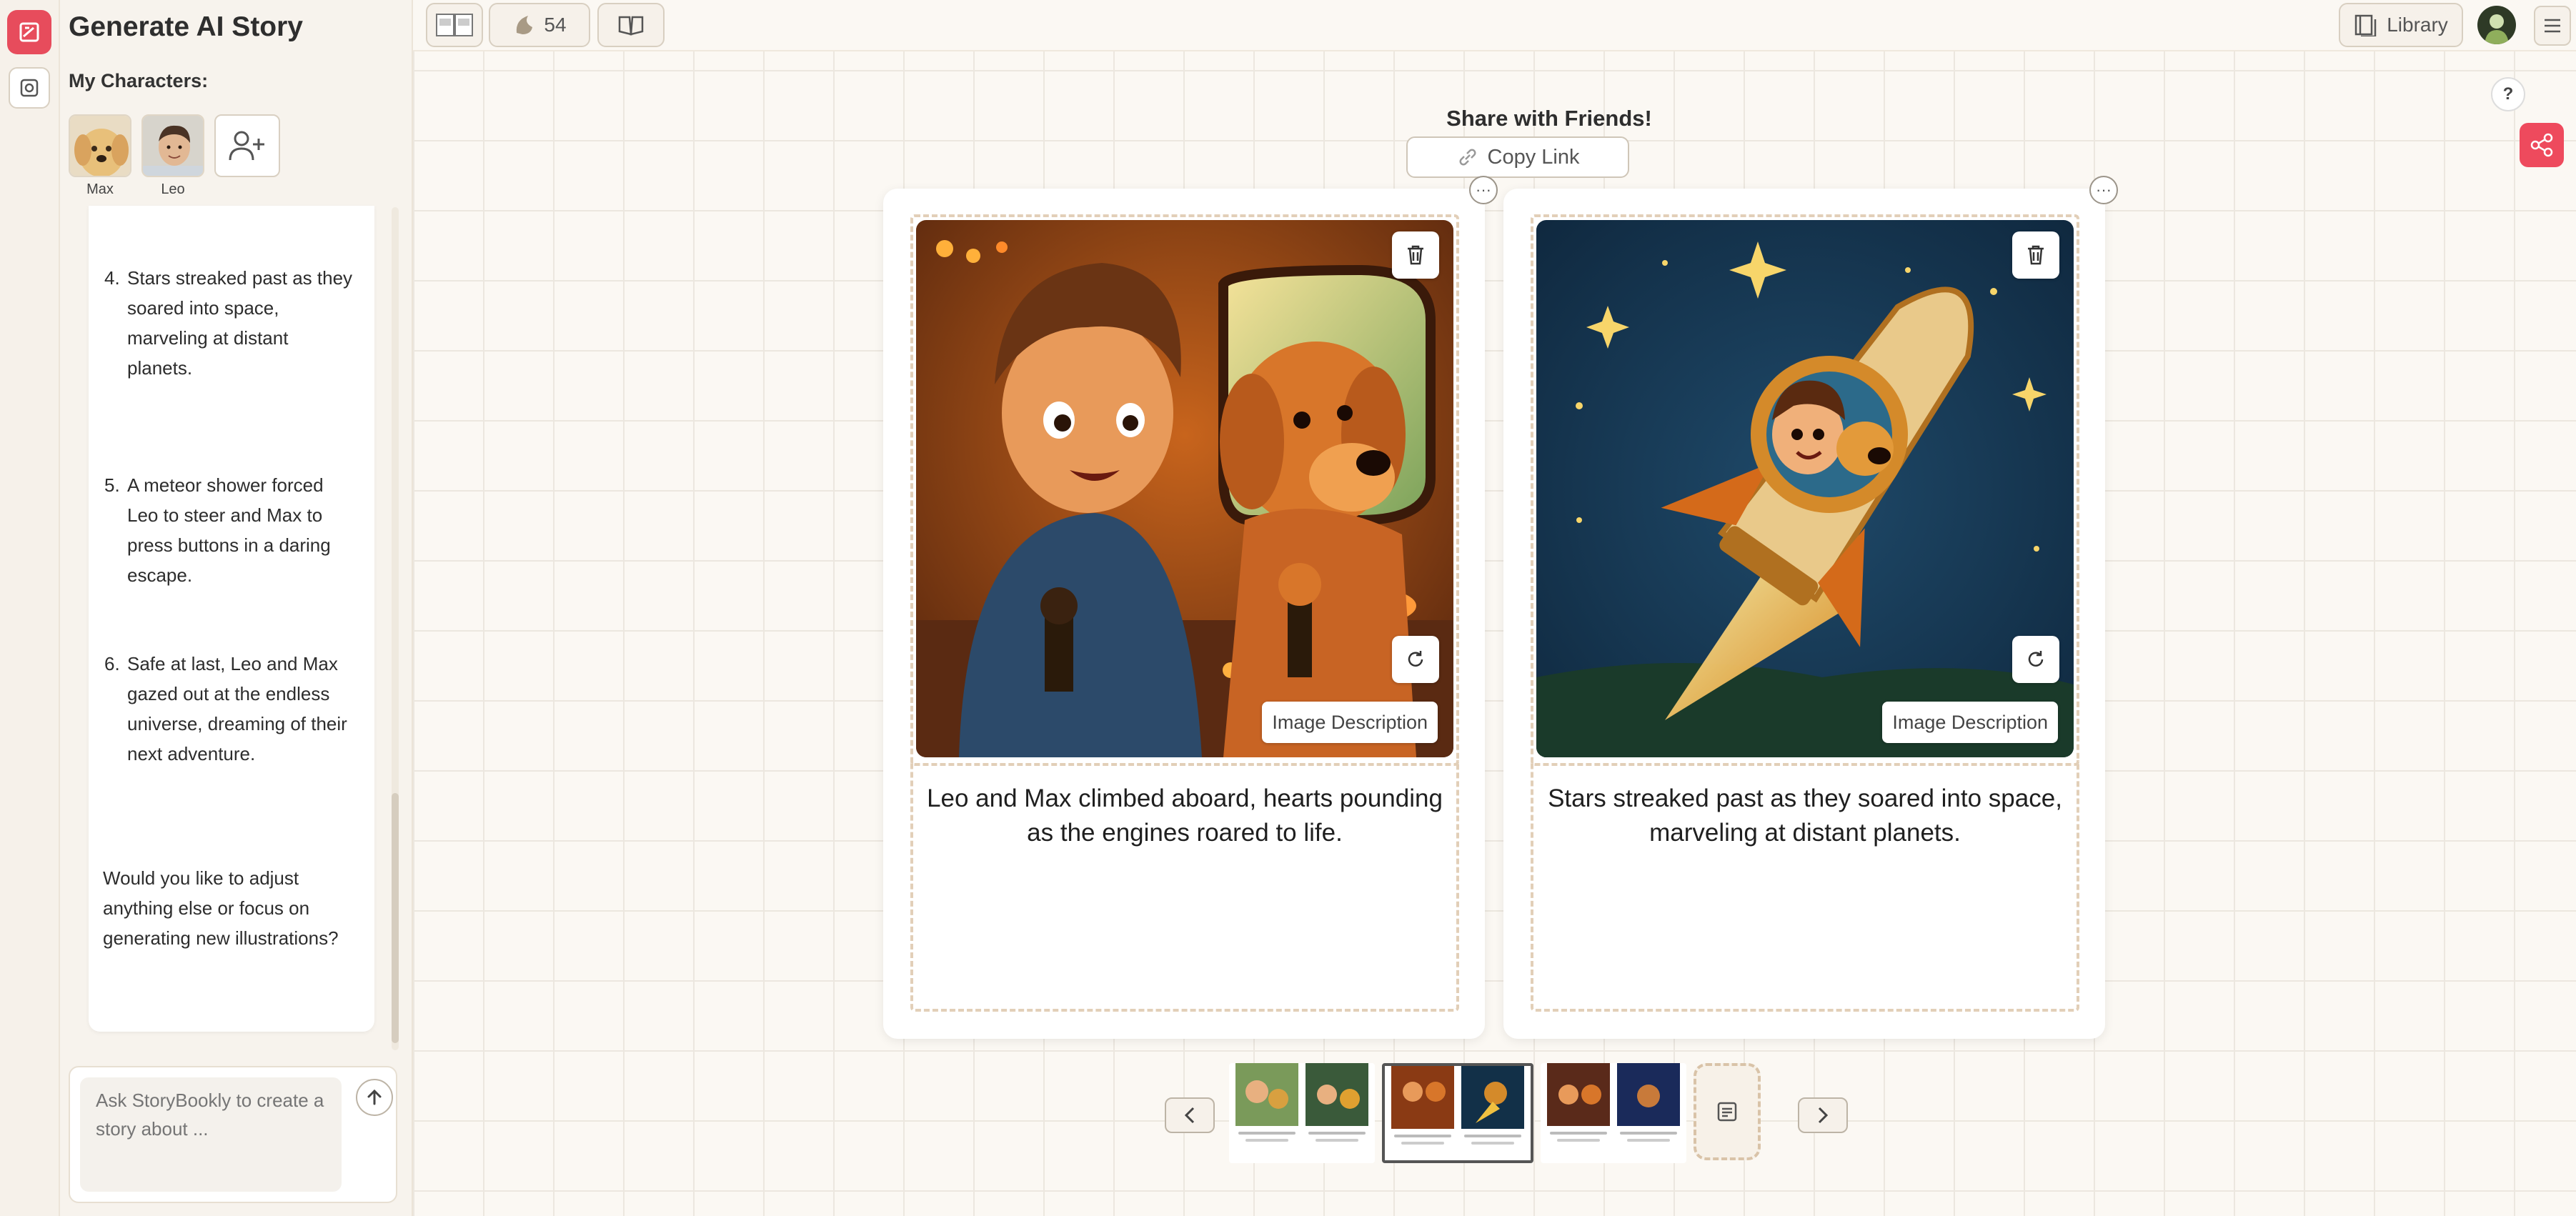 This screenshot has width=2576, height=1216. Describe the element at coordinates (211, 1134) in the screenshot. I see `chat-input` at that location.